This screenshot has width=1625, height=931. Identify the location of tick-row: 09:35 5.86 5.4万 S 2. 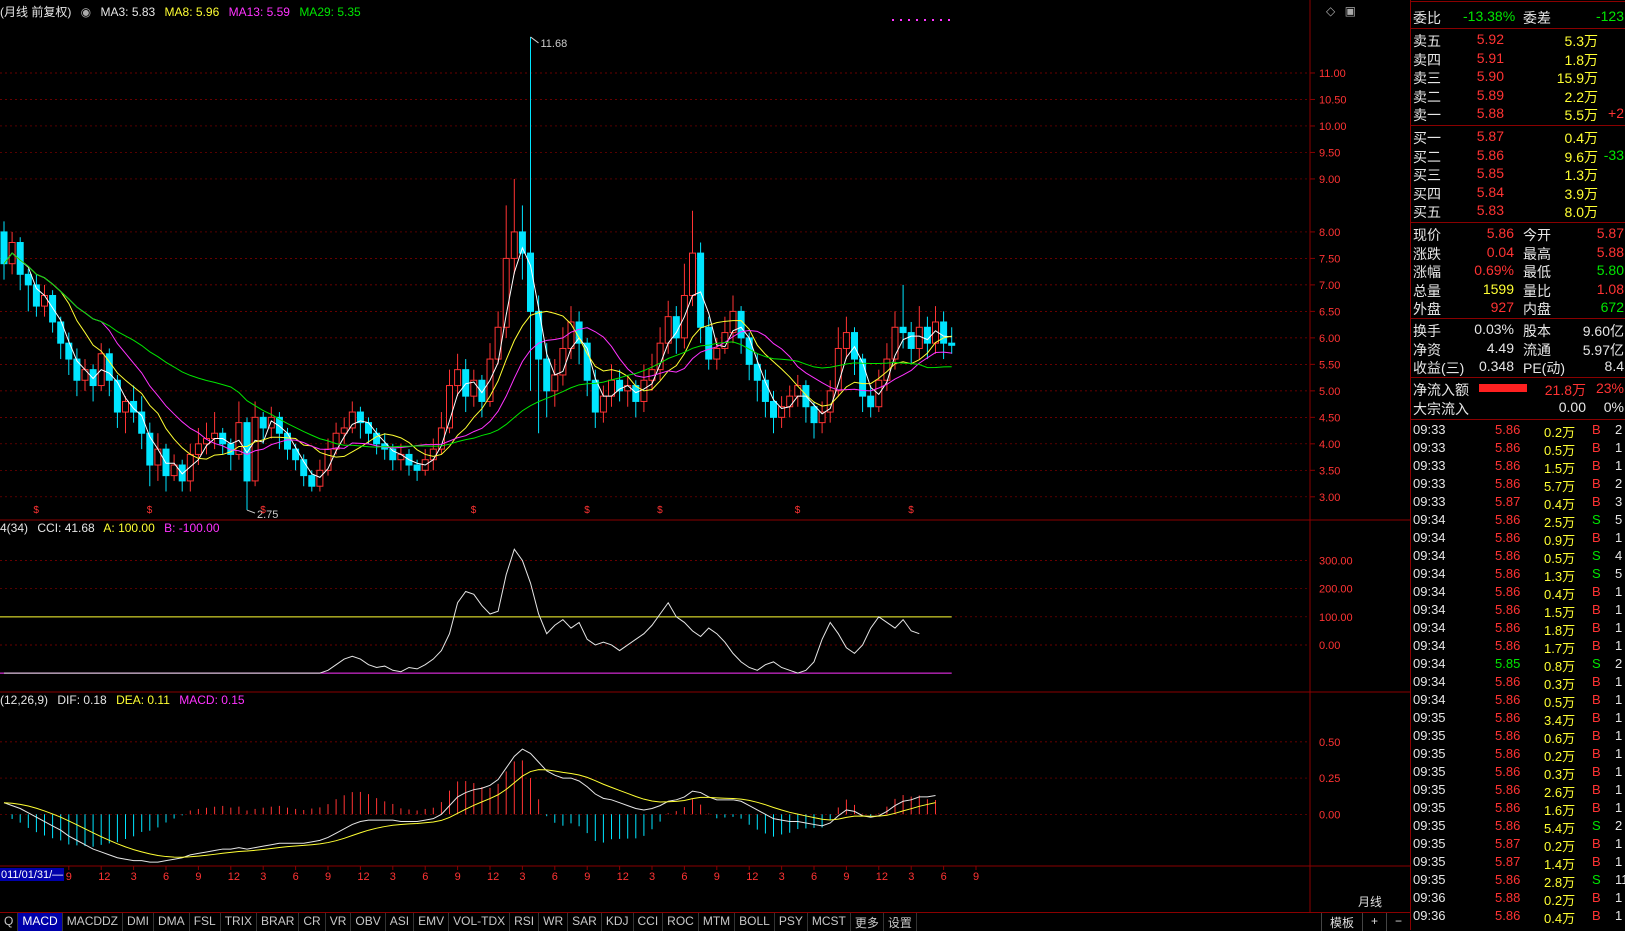
(1518, 827).